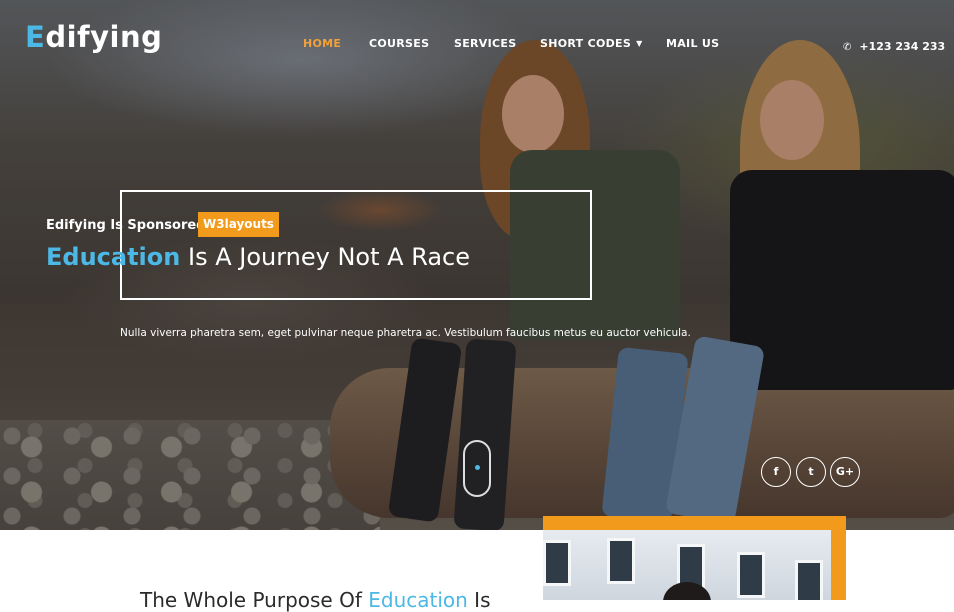 The image size is (954, 612). I want to click on facebook-icon: f, so click(776, 472).